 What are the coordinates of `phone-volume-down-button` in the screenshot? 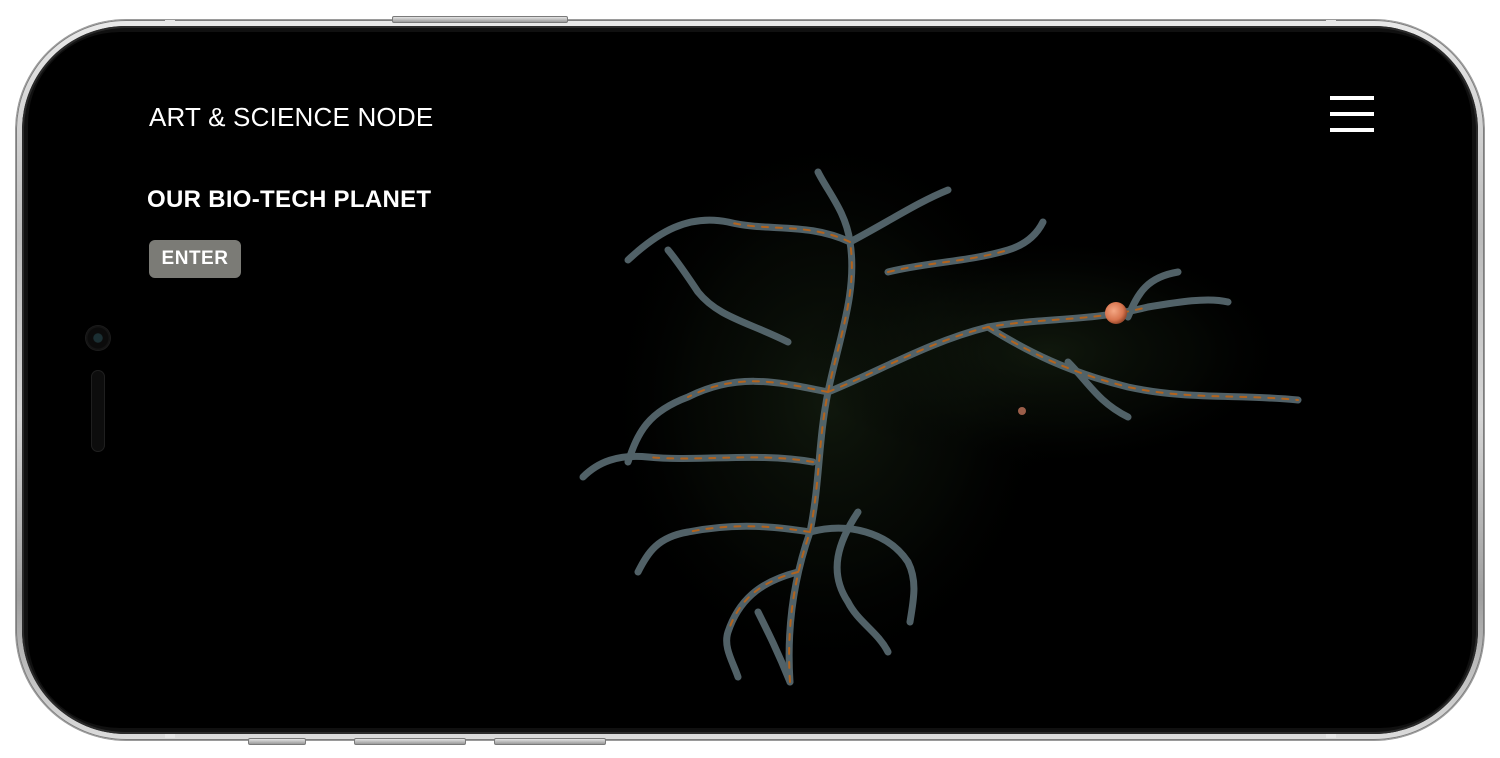 It's located at (550, 741).